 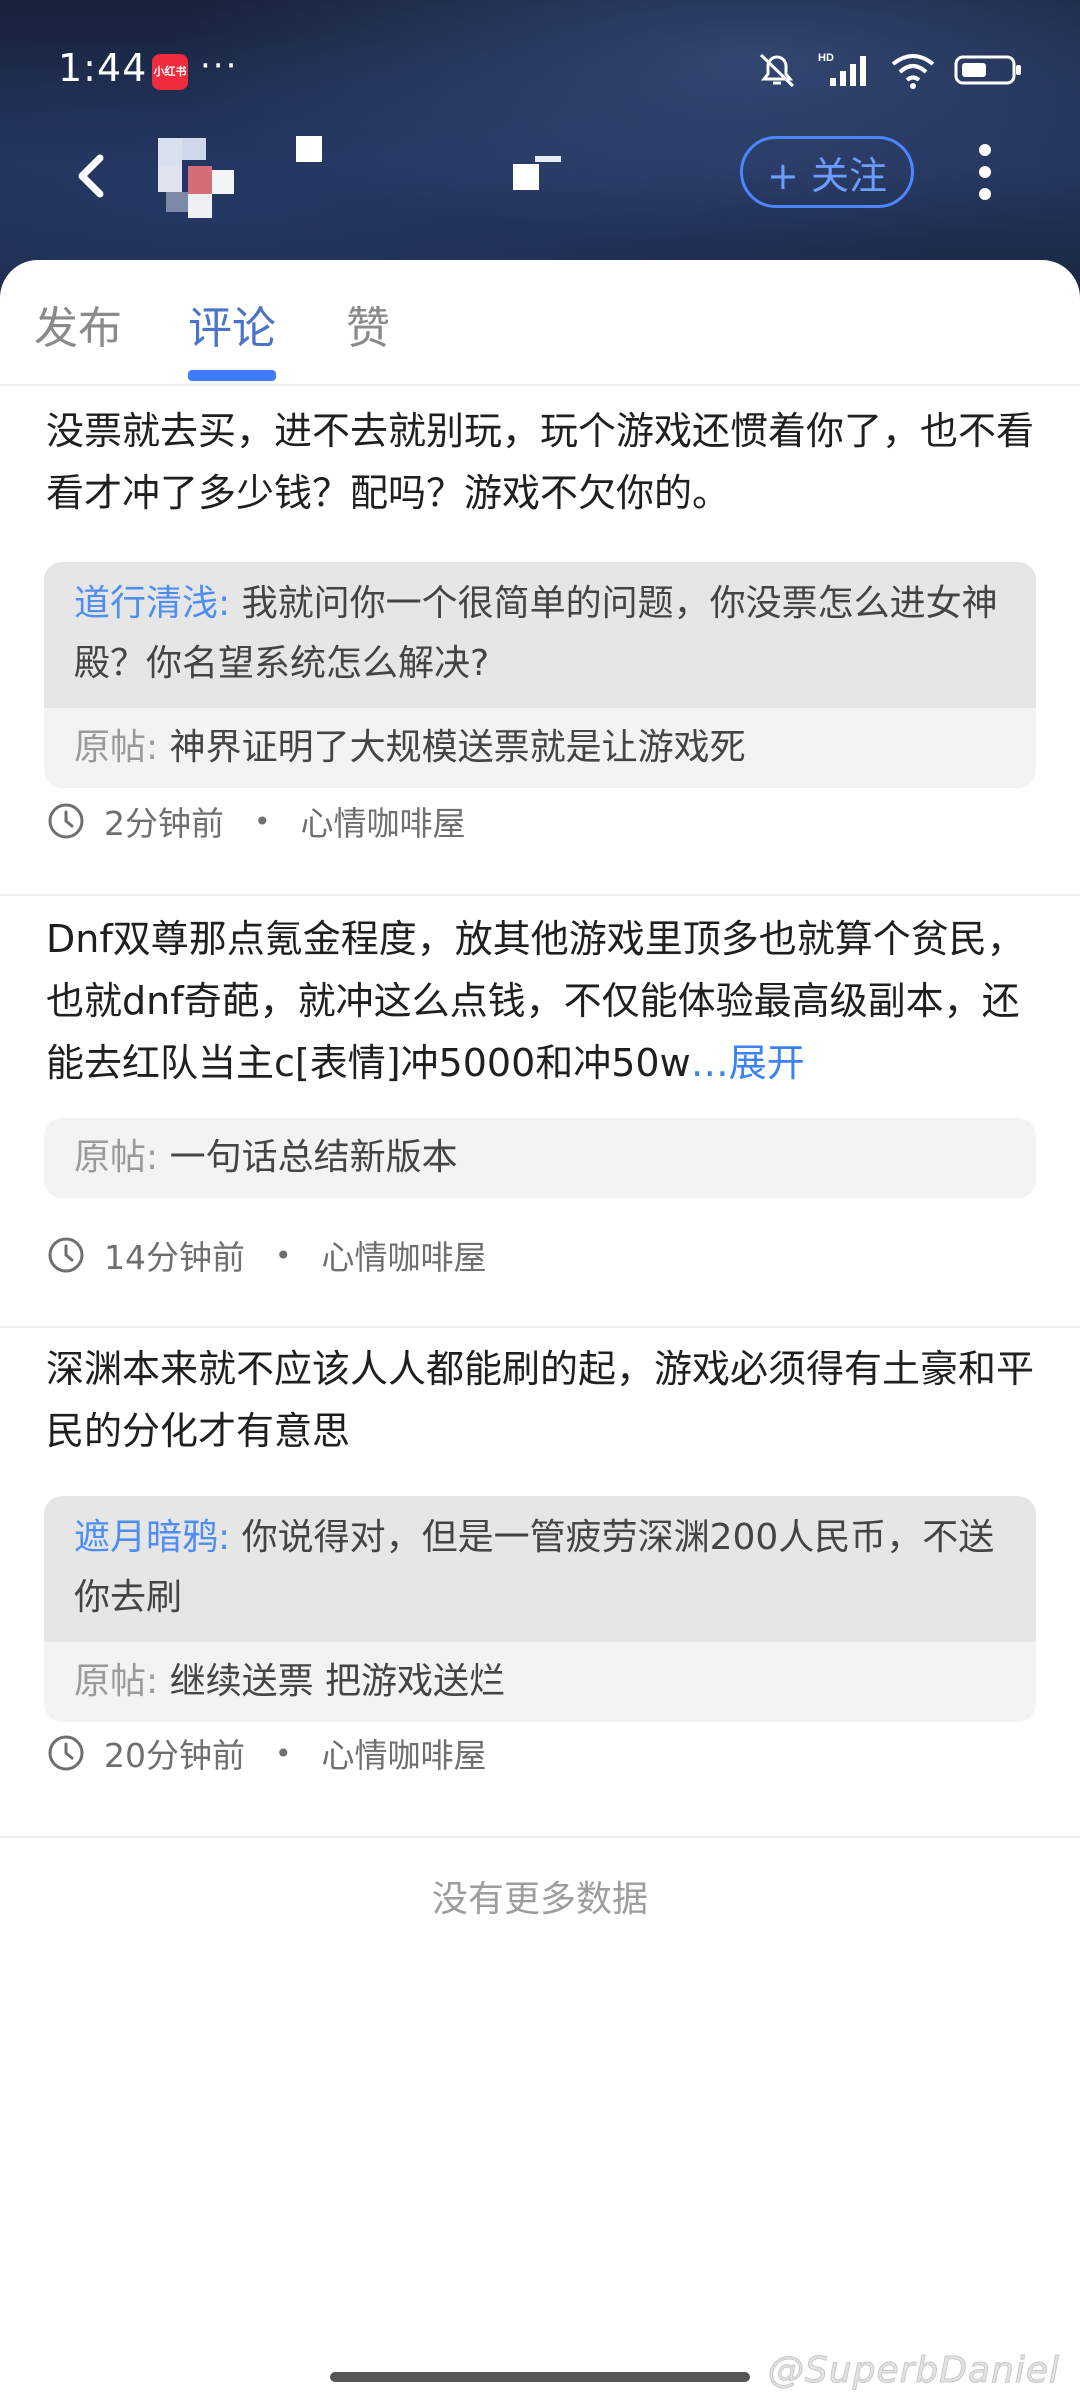 What do you see at coordinates (913, 71) in the screenshot?
I see `wifi-icon` at bounding box center [913, 71].